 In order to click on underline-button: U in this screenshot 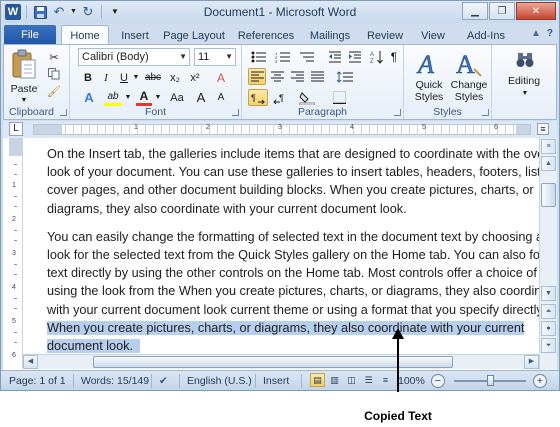, I will do `click(124, 77)`.